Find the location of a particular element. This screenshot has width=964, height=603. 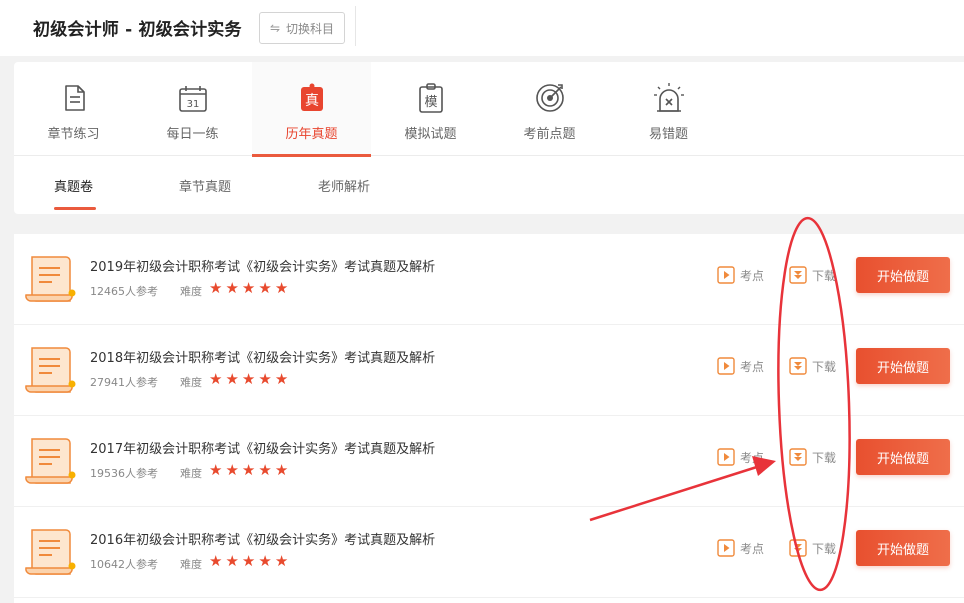

tab-label: 模拟试题 is located at coordinates (430, 134).